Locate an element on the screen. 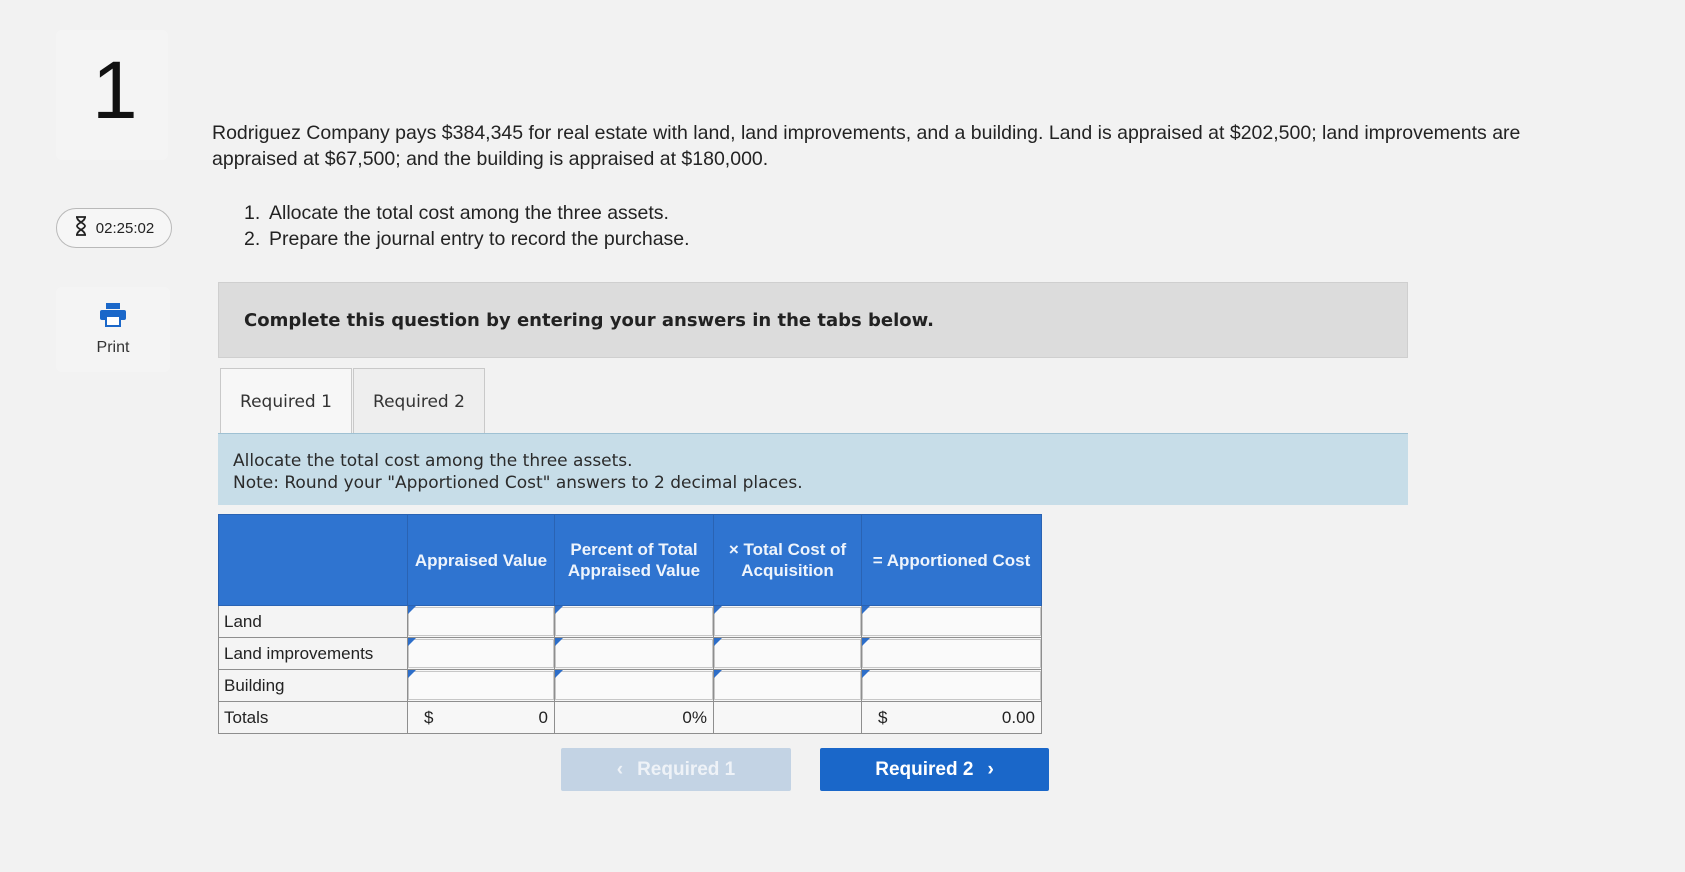 The height and width of the screenshot is (872, 1685). land-improvements-percent-input is located at coordinates (634, 653).